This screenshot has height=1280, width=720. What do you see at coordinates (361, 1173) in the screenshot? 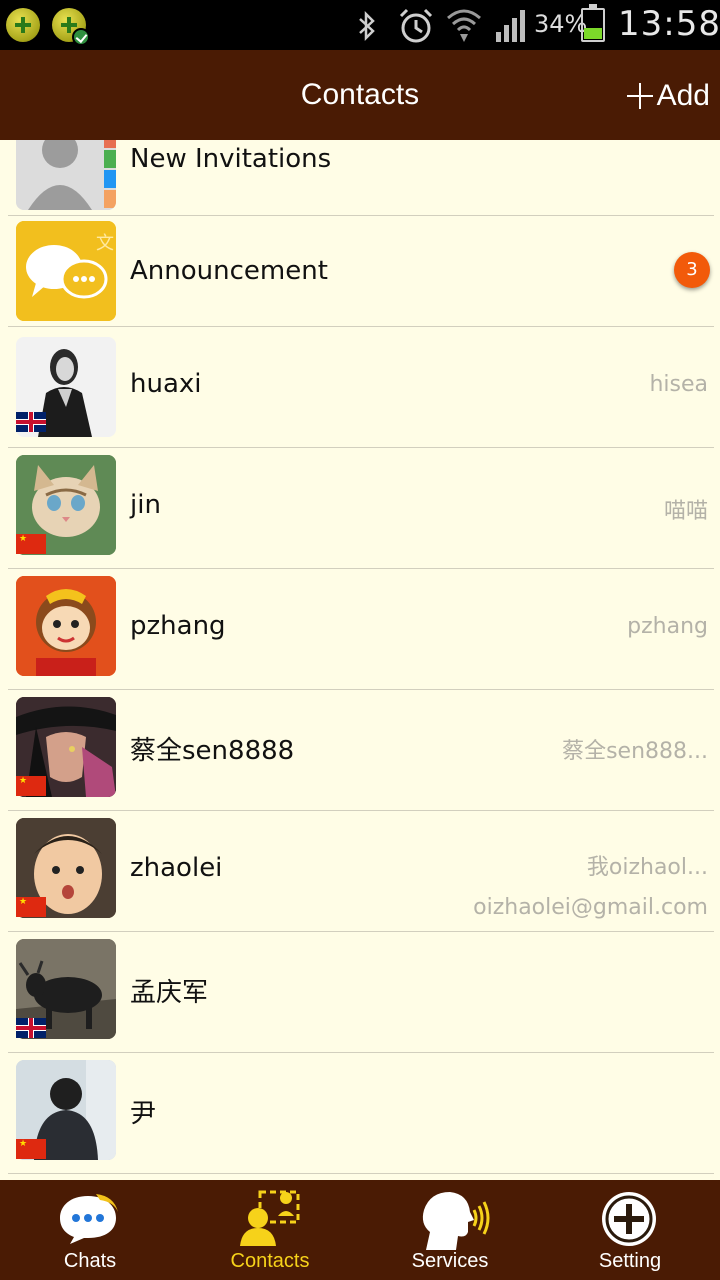
I see `divider` at bounding box center [361, 1173].